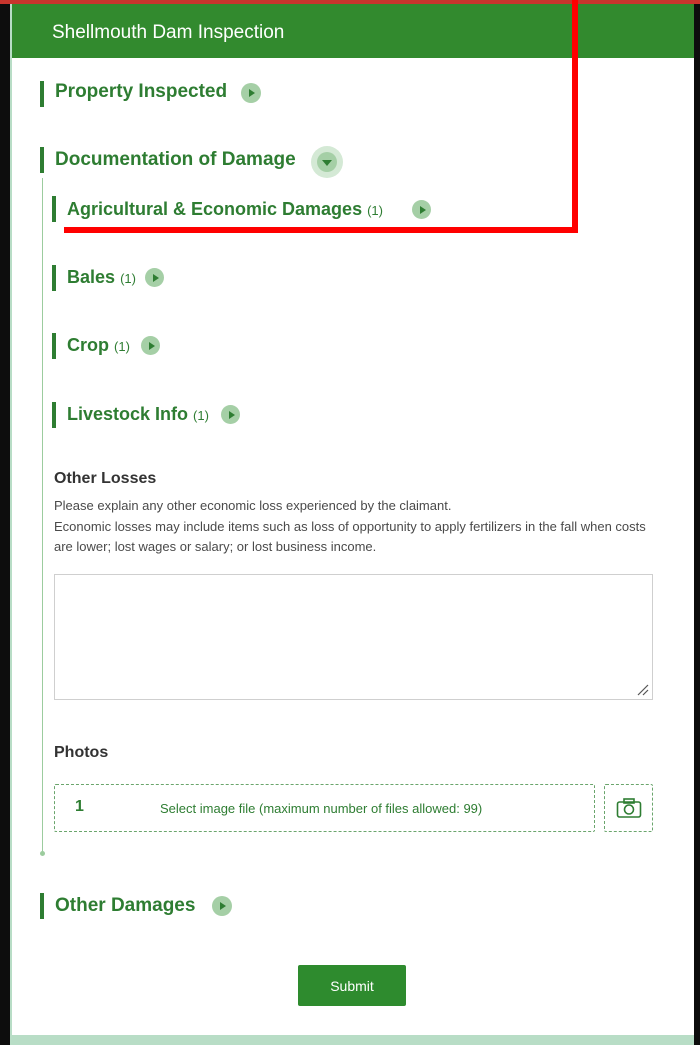 This screenshot has height=1045, width=700. Describe the element at coordinates (79, 806) in the screenshot. I see `photo-count: 1` at that location.